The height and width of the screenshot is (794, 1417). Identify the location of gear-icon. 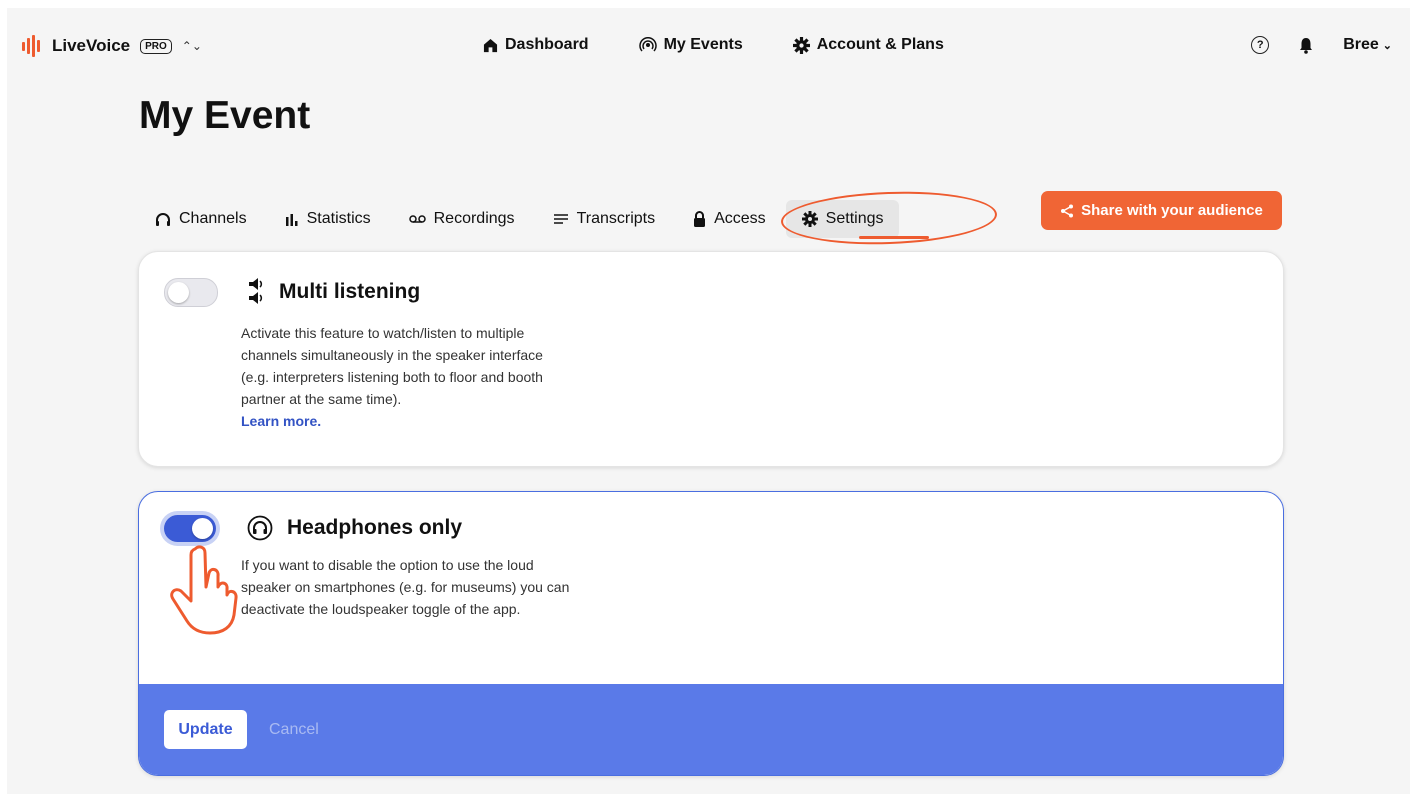
(801, 45).